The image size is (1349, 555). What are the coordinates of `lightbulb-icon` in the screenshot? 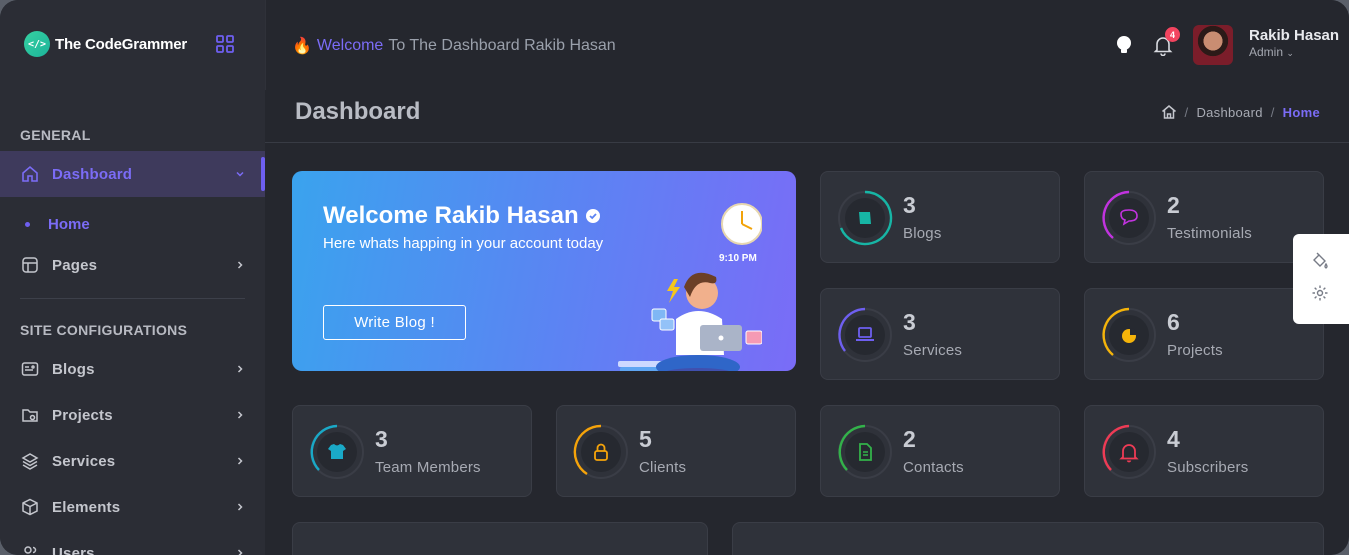 It's located at (1124, 45).